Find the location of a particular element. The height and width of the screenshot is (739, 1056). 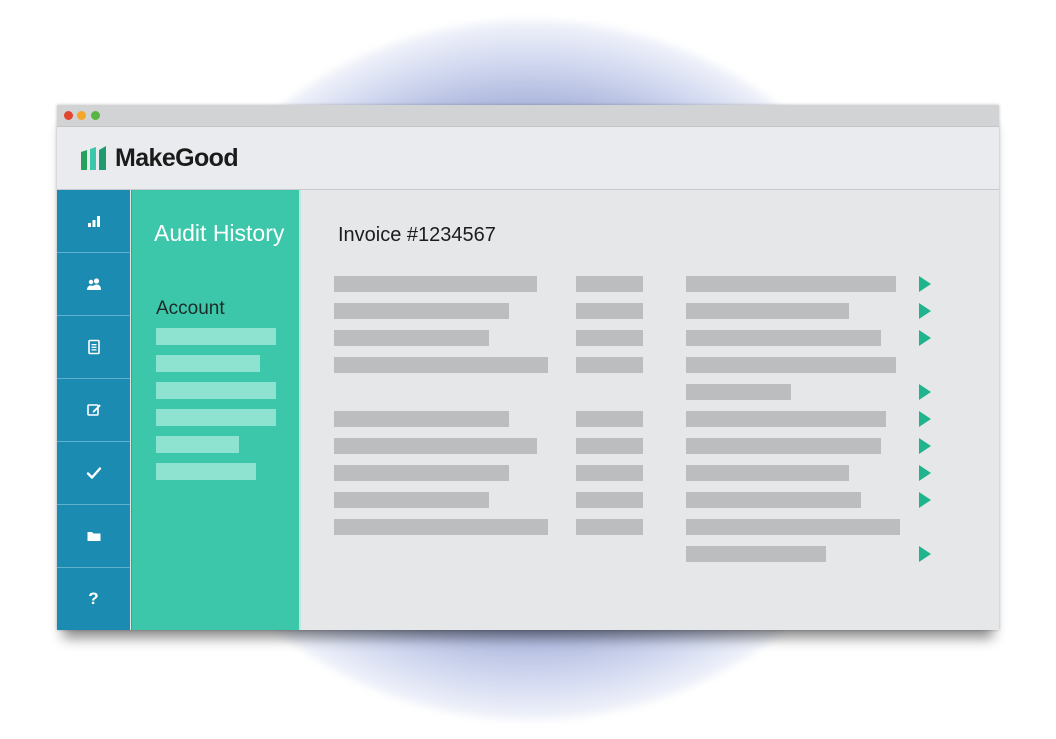

app-header: MakeGood is located at coordinates (528, 158).